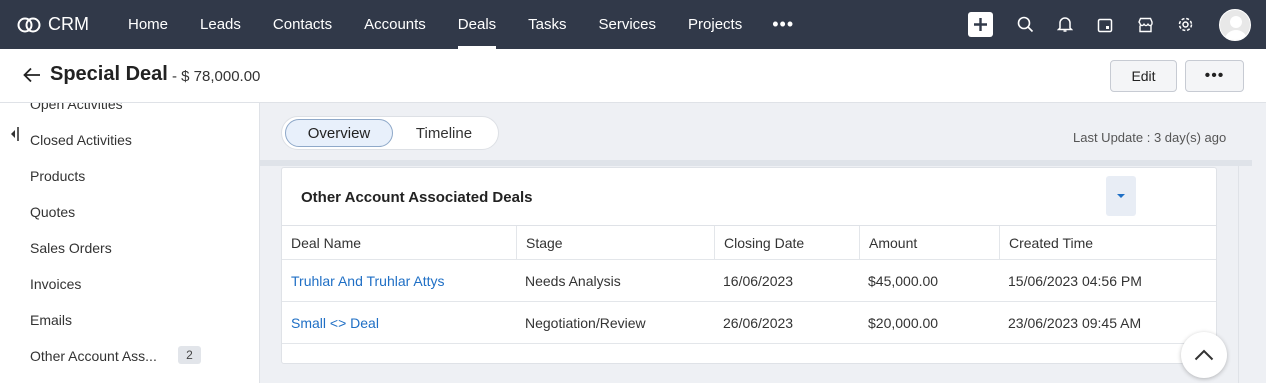 This screenshot has width=1266, height=383. Describe the element at coordinates (339, 133) in the screenshot. I see `tab-overview: Overview` at that location.